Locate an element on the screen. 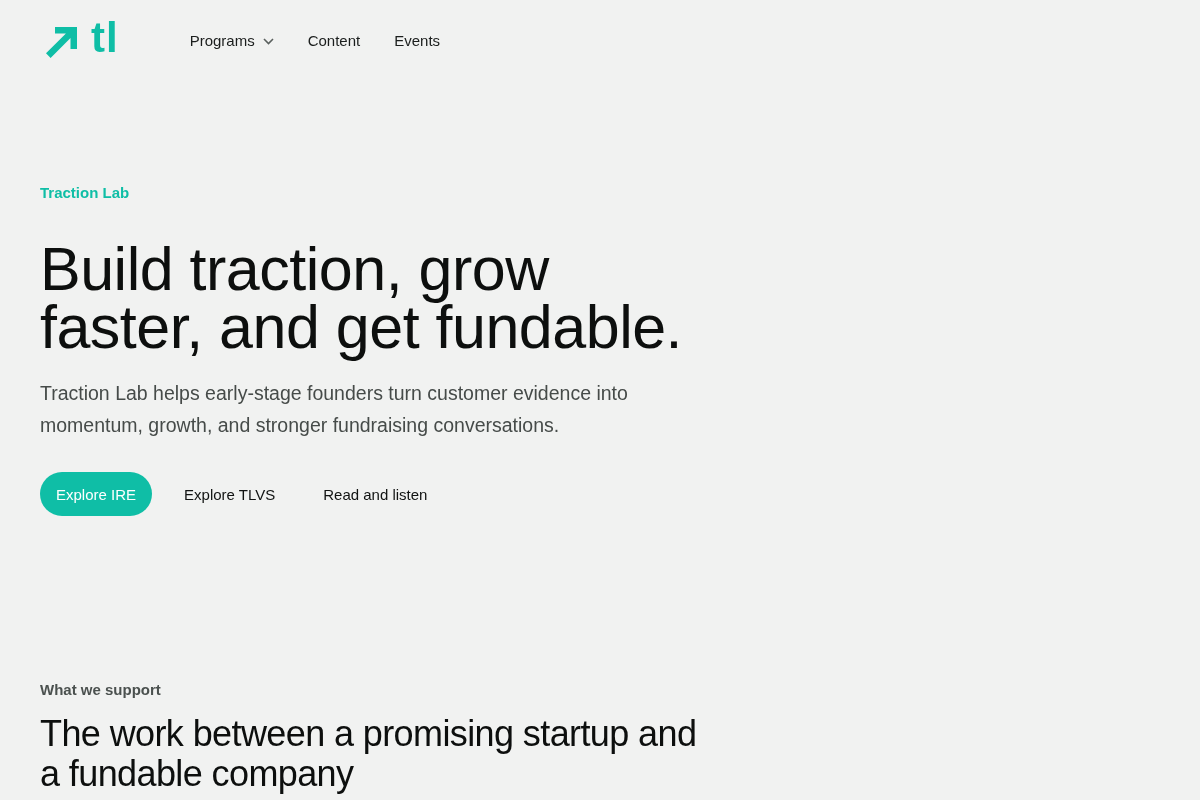 The height and width of the screenshot is (800, 1200). hero-description: Traction Lab helps early-stage founders turn customer evidence into momentum, growth, and stronger fundraising conversations. is located at coordinates (334, 409).